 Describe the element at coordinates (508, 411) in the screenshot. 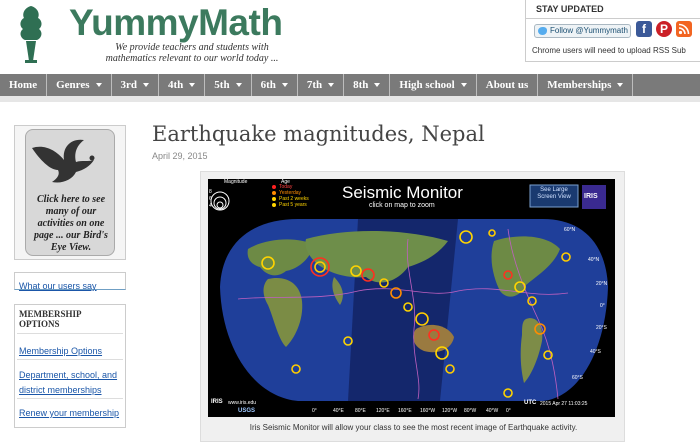

I see `lon-label-0-right: 0°` at that location.